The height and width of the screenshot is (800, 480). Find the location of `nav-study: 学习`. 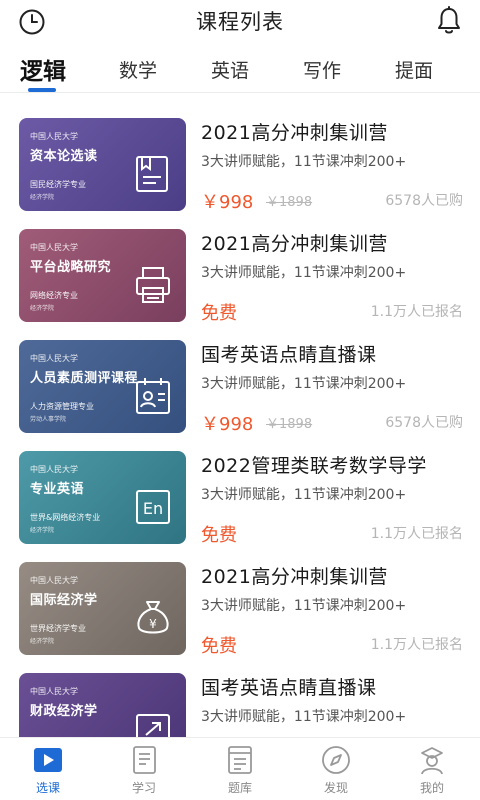

nav-study: 学习 is located at coordinates (144, 770).